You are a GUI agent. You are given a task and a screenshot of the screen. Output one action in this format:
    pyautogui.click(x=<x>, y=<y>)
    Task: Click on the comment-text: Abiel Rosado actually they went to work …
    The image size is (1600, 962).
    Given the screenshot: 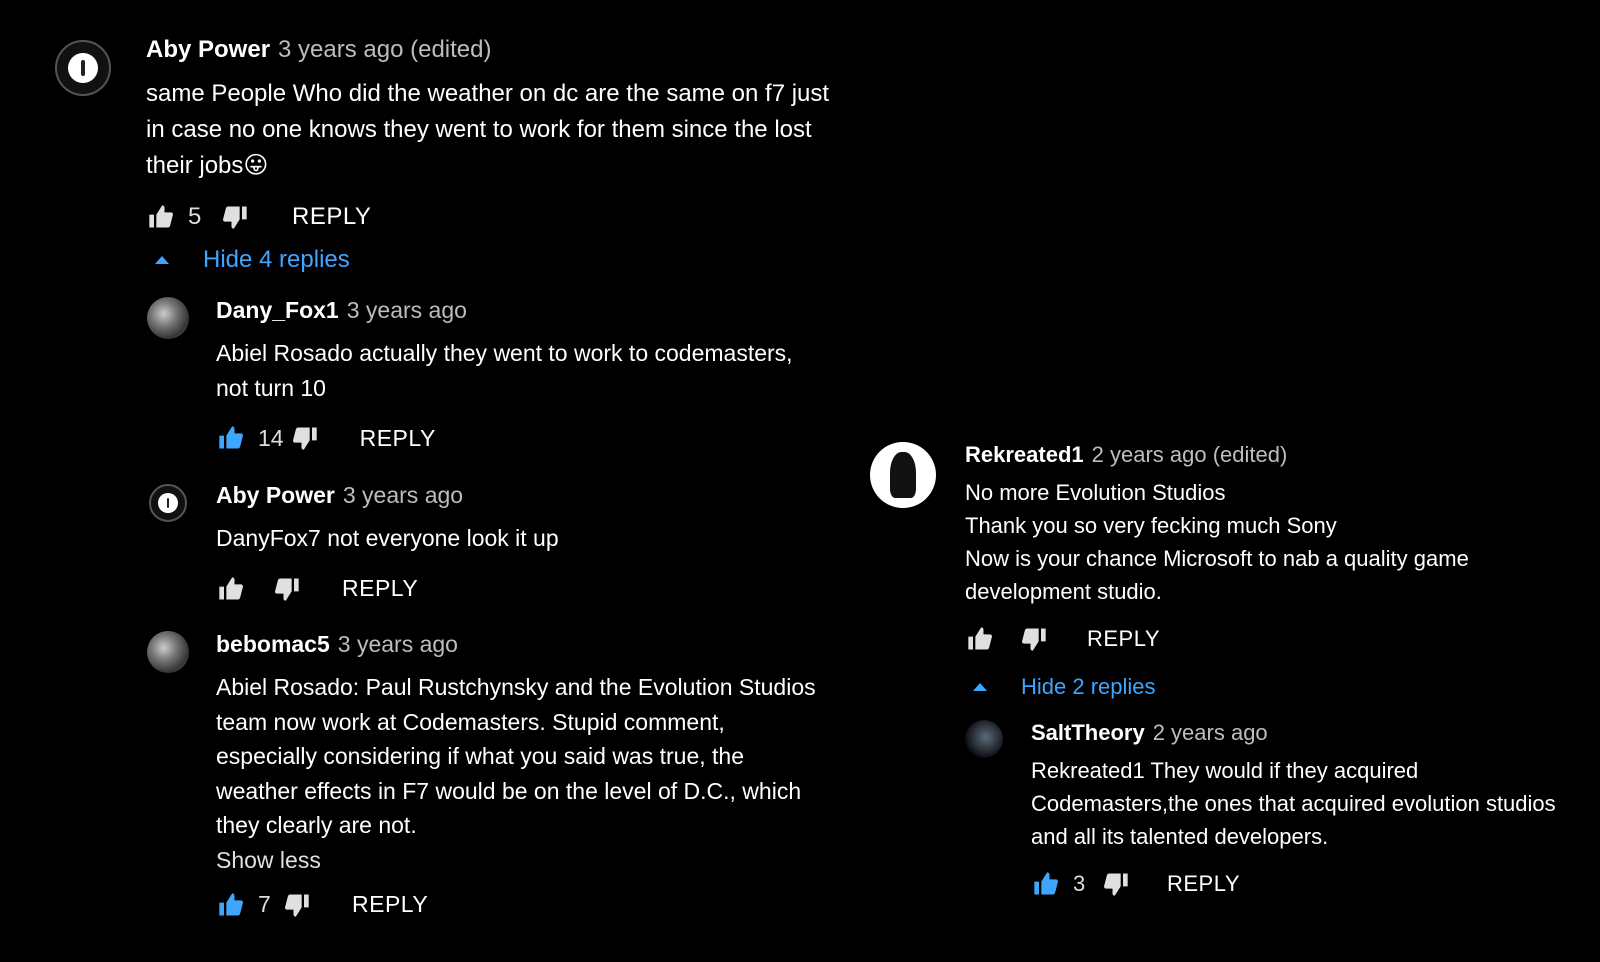 What is the action you would take?
    pyautogui.click(x=536, y=370)
    